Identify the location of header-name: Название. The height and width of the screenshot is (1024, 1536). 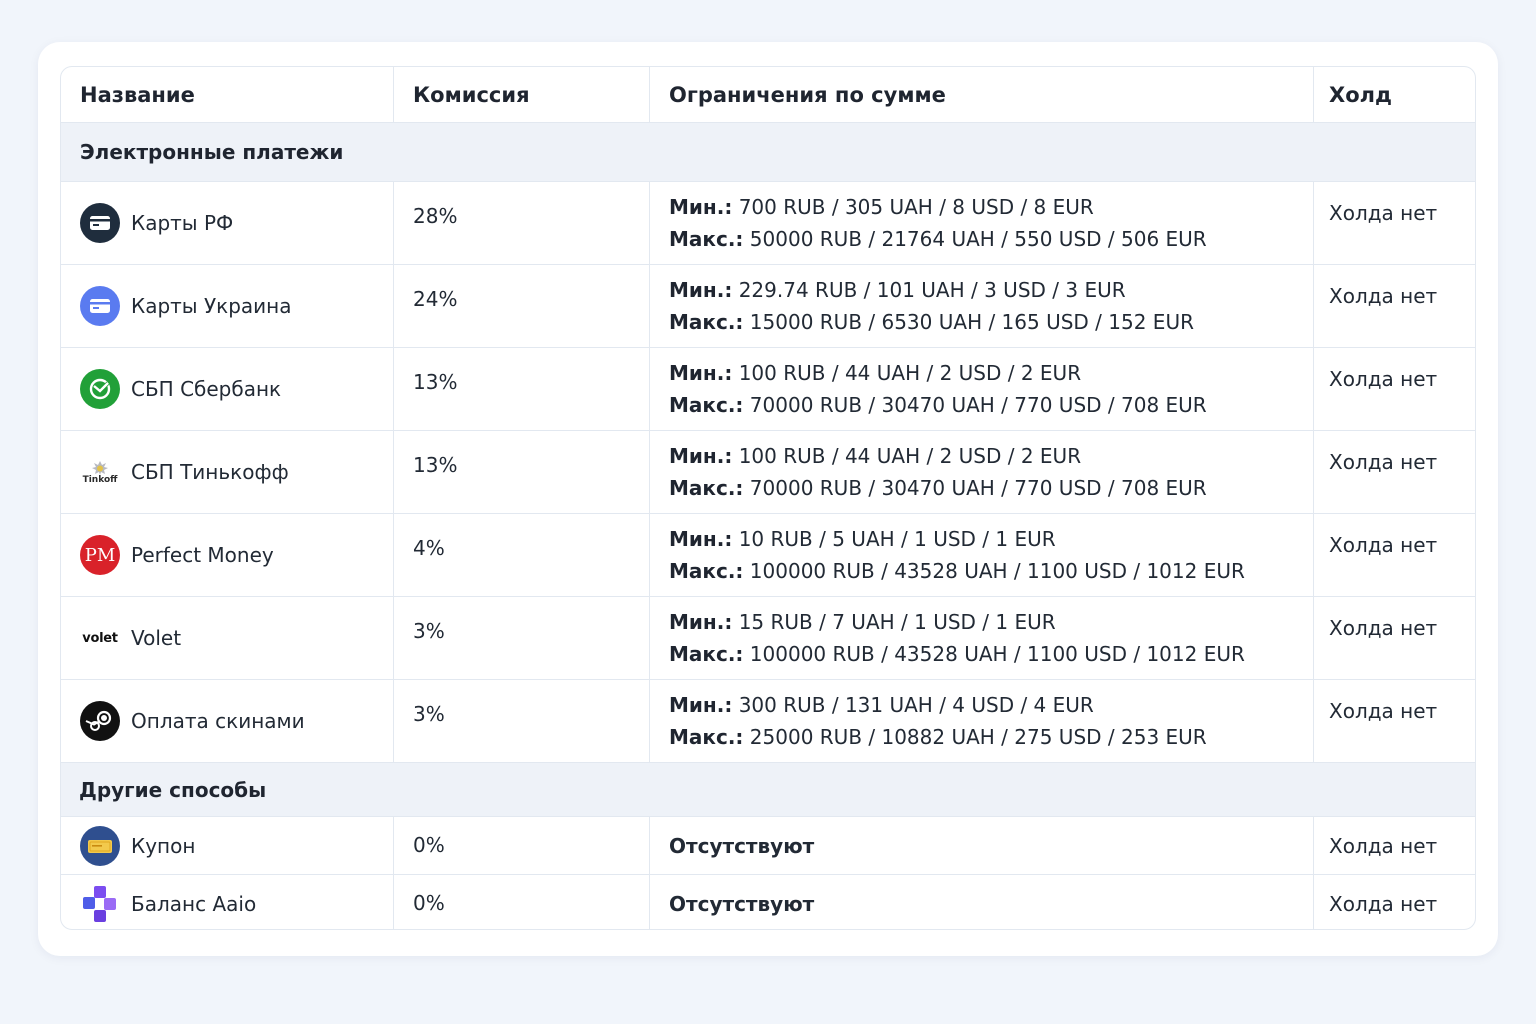
(227, 94).